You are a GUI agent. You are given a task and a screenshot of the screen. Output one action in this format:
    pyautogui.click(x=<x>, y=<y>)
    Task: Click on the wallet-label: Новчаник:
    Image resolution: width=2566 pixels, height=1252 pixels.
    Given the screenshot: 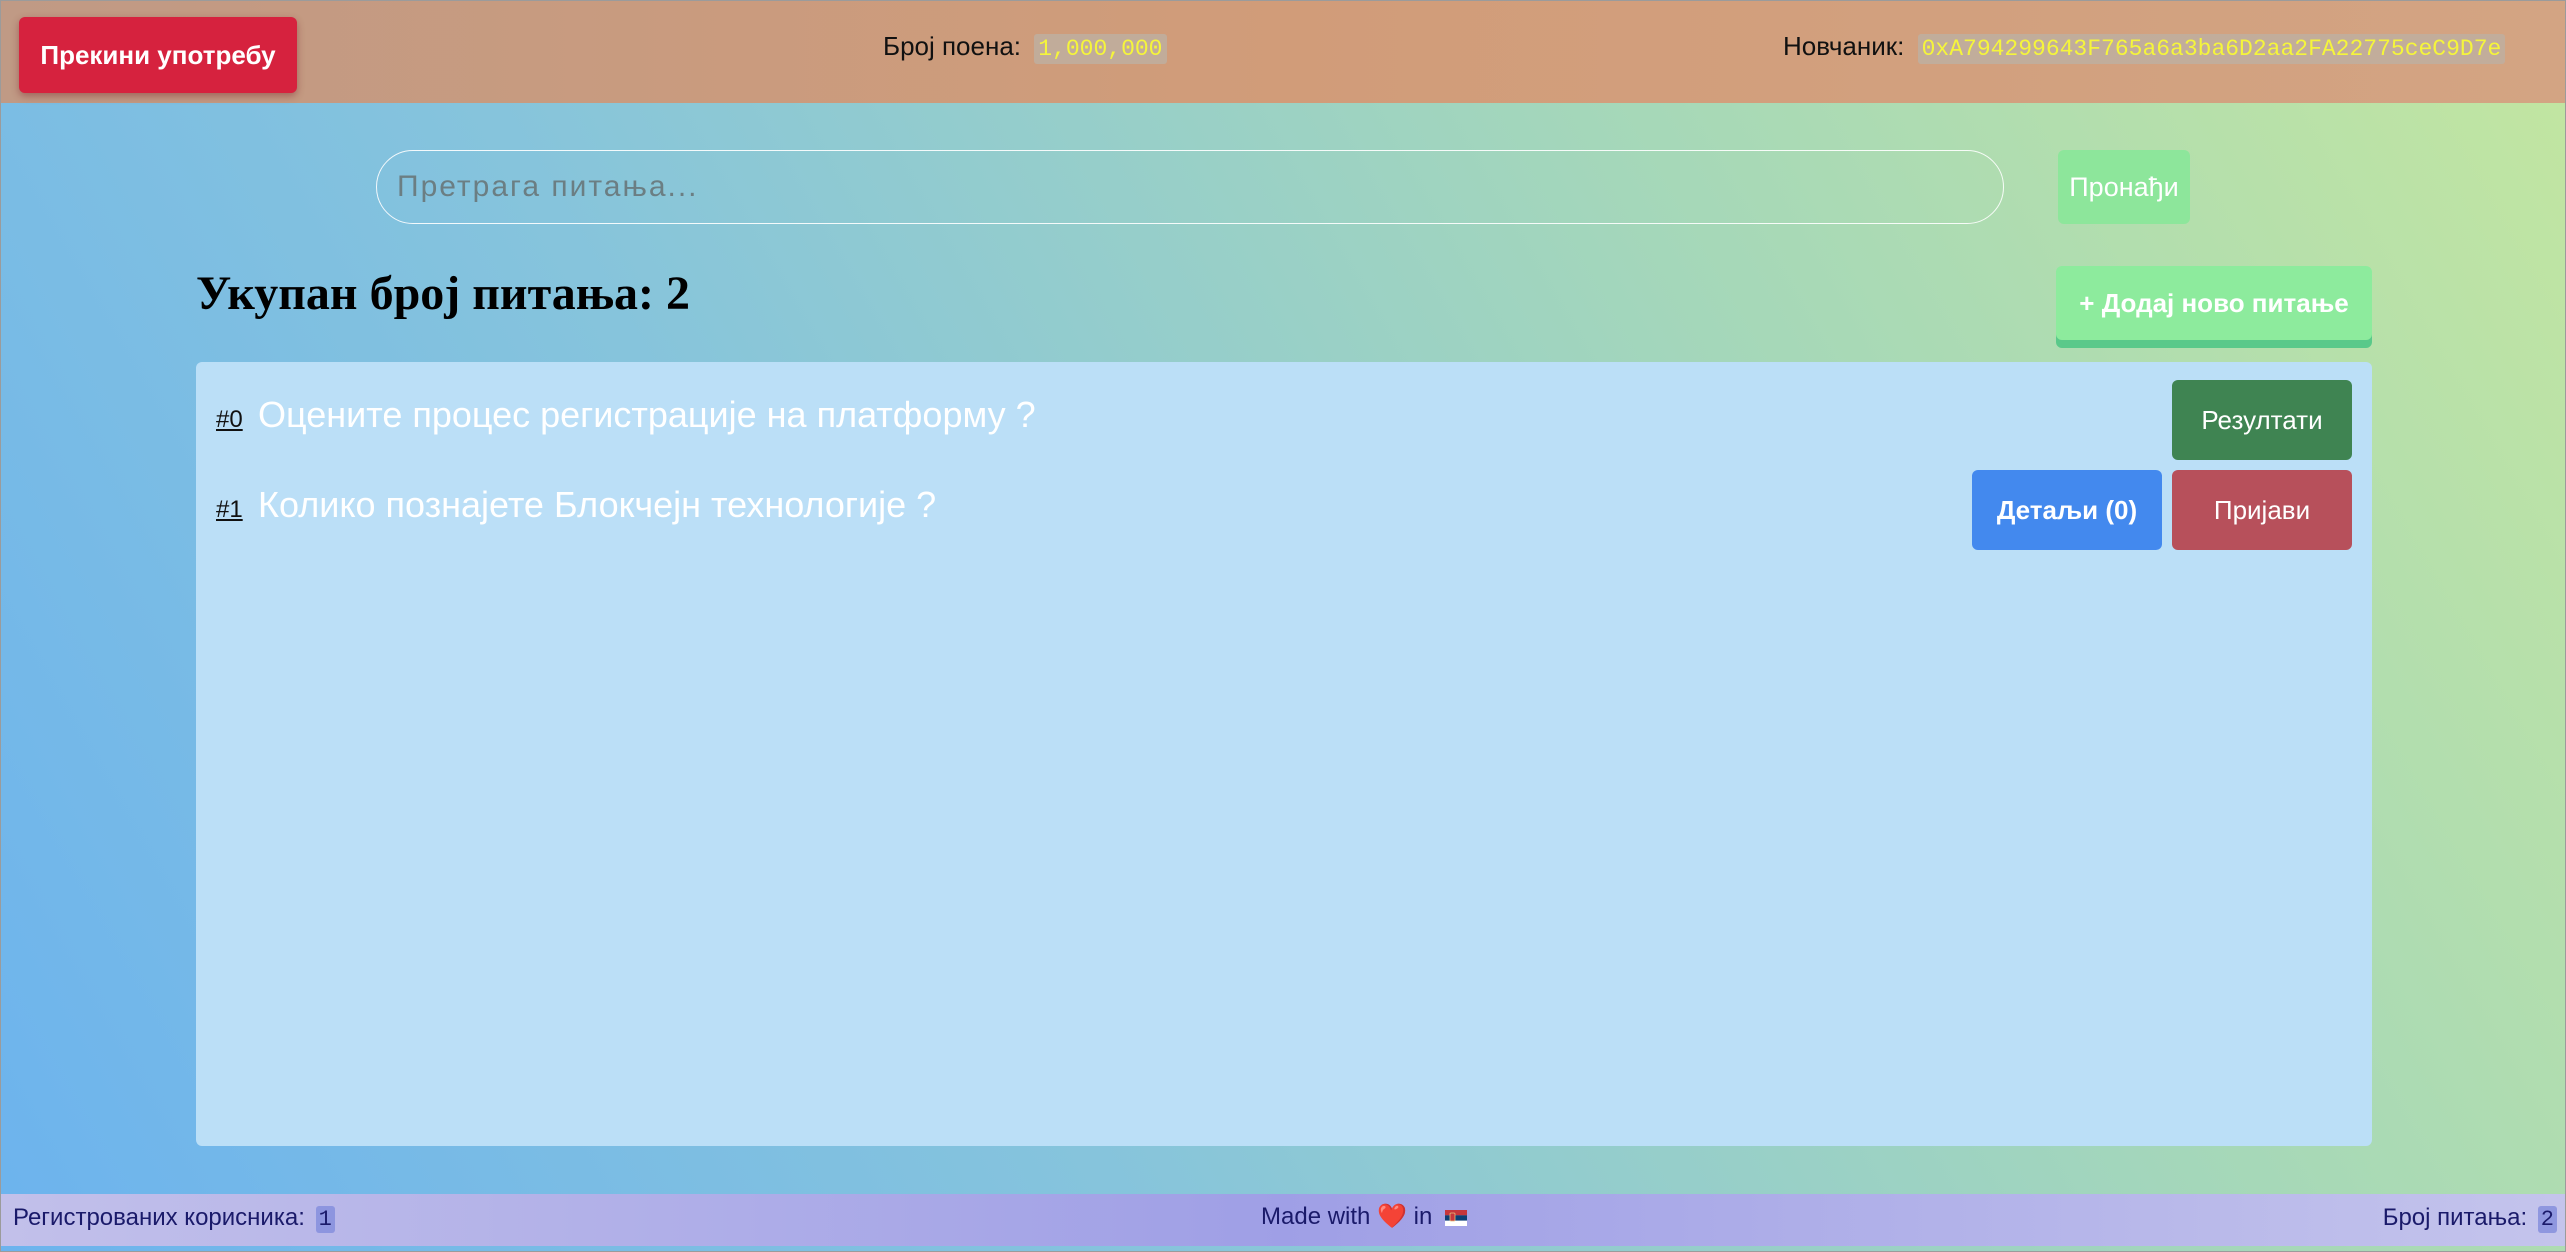 What is the action you would take?
    pyautogui.click(x=1844, y=46)
    